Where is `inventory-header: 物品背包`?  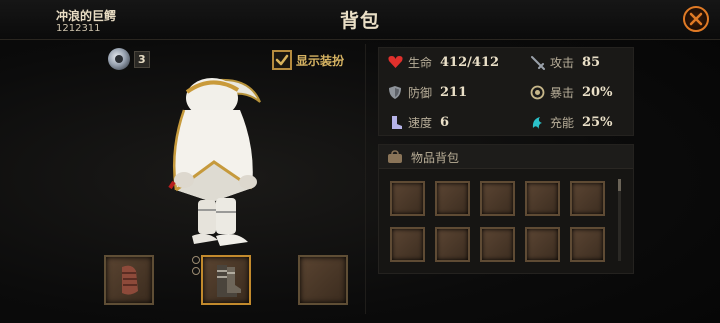
inventory-header: 物品背包 is located at coordinates (506, 157).